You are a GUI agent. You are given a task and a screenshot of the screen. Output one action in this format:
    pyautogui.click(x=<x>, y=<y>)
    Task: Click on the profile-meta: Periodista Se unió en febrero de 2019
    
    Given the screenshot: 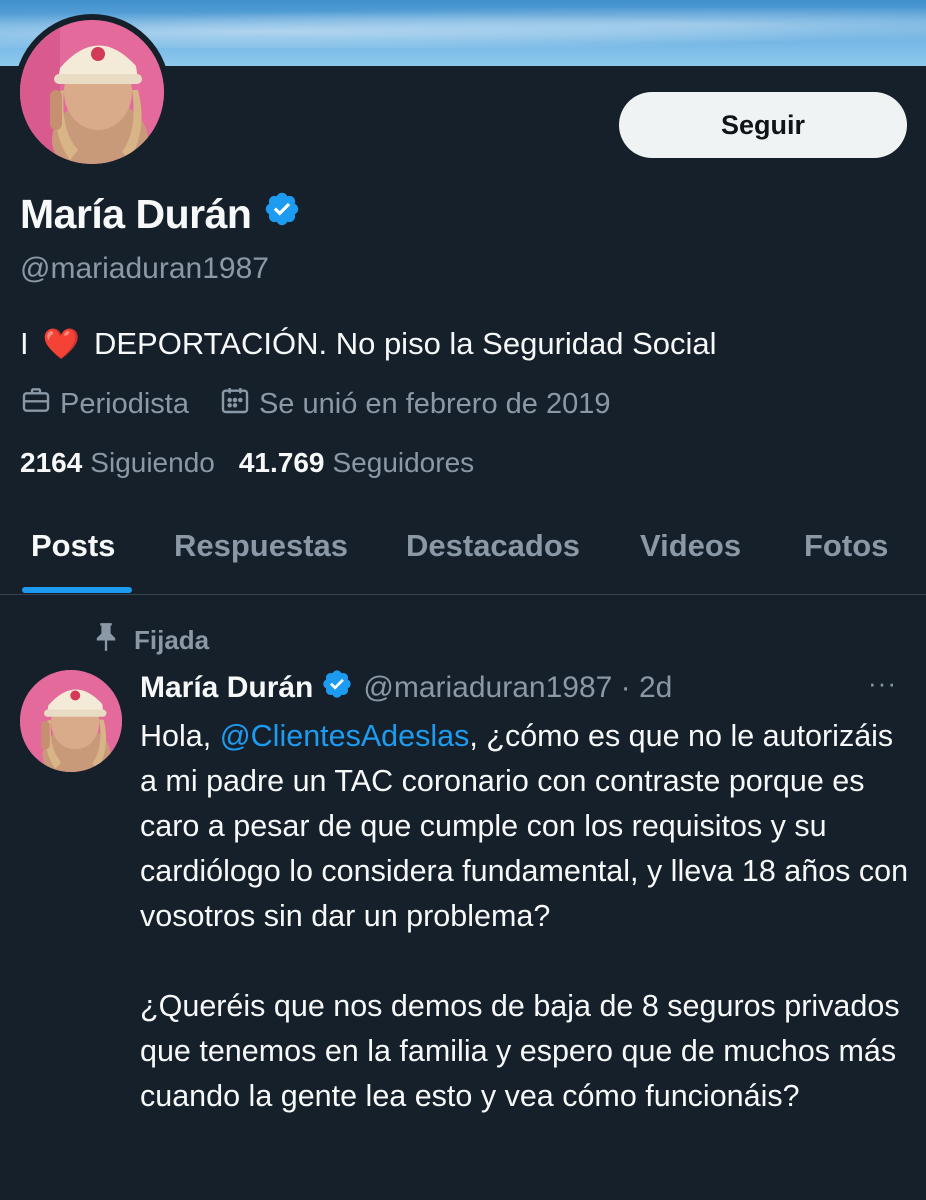 What is the action you would take?
    pyautogui.click(x=330, y=404)
    